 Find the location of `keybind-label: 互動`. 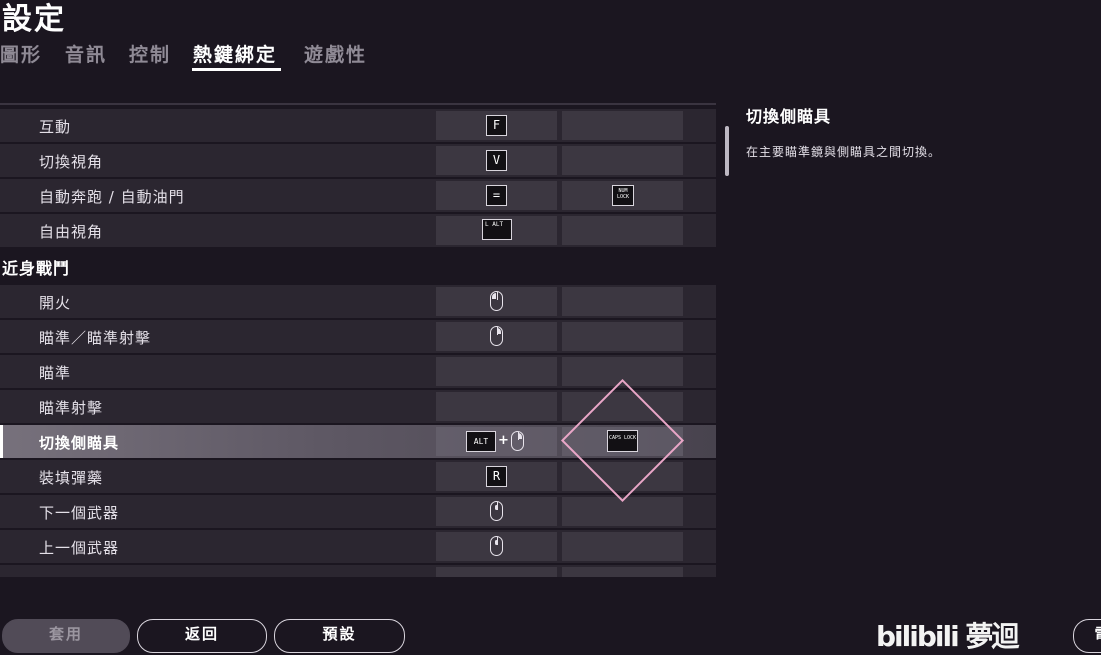

keybind-label: 互動 is located at coordinates (55, 127).